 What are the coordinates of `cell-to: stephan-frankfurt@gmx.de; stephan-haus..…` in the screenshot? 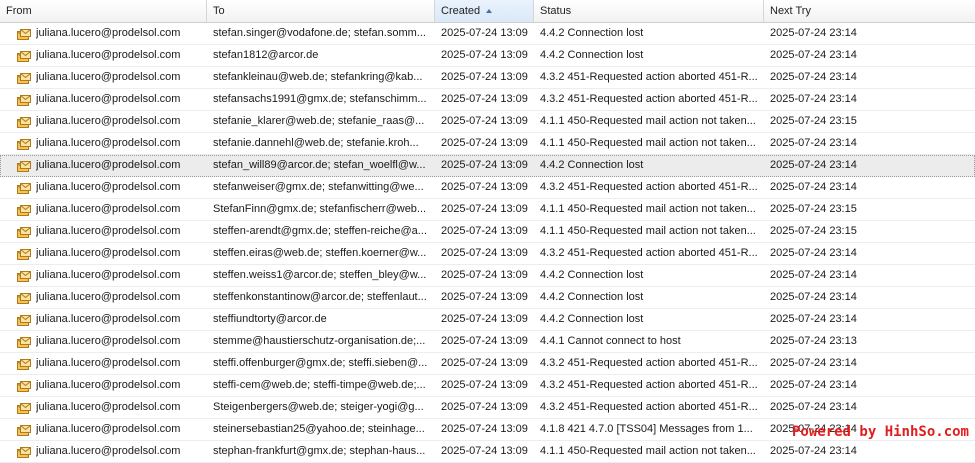 It's located at (319, 451).